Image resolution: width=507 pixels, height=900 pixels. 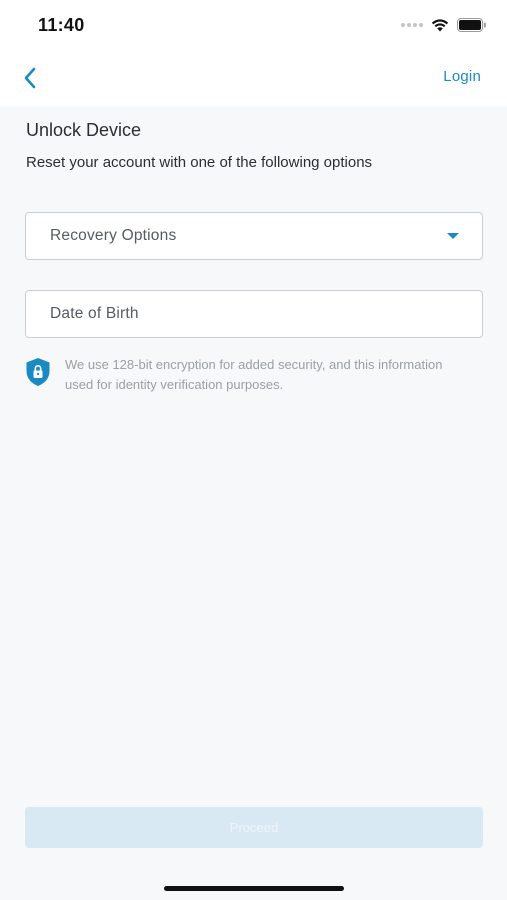 What do you see at coordinates (254, 236) in the screenshot?
I see `recovery-options-dropdown: Recovery Options` at bounding box center [254, 236].